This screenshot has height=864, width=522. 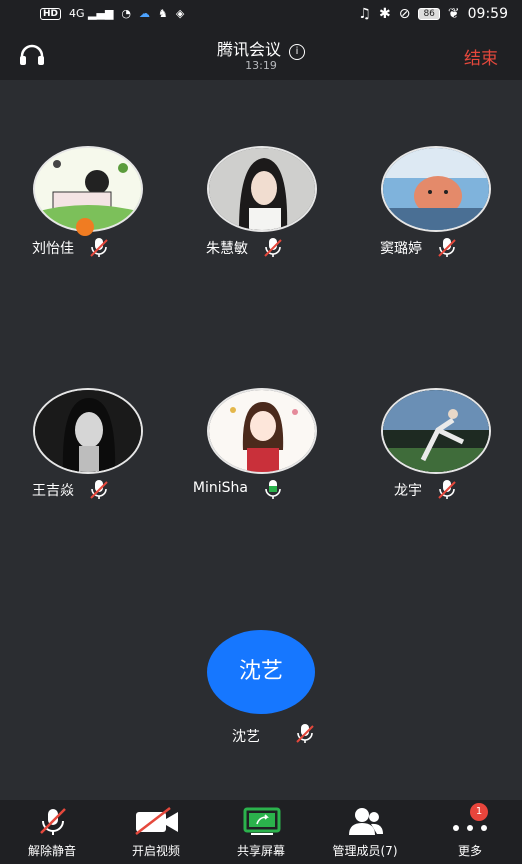 I want to click on manage-members-button: 管理成员(7), so click(x=365, y=832).